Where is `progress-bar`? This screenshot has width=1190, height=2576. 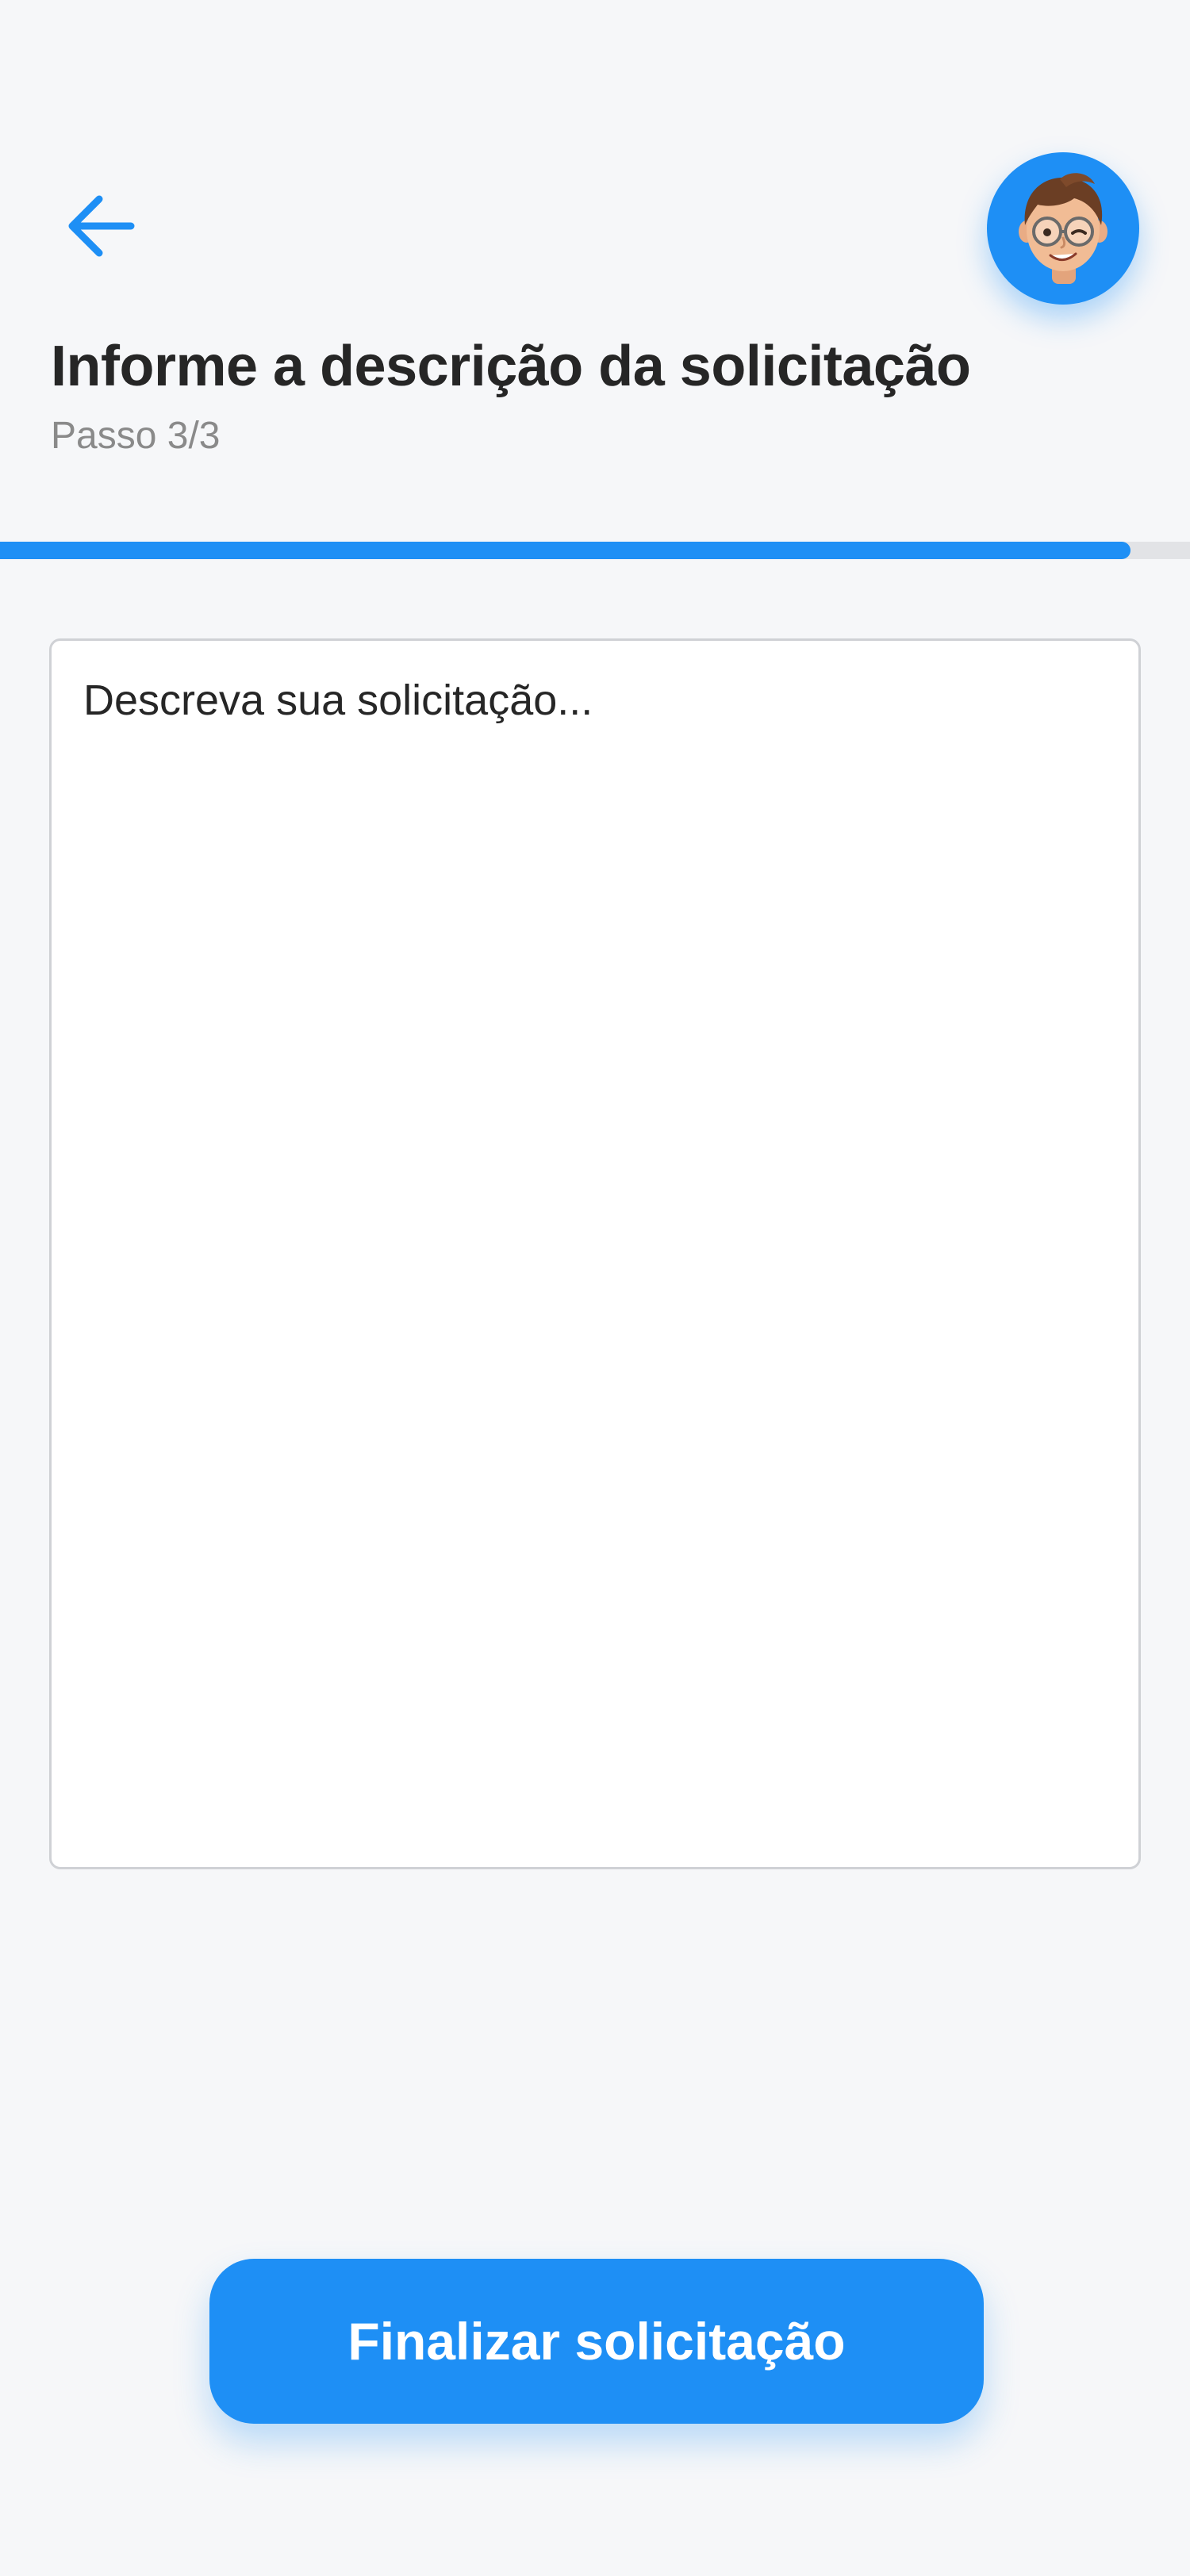
progress-bar is located at coordinates (595, 551).